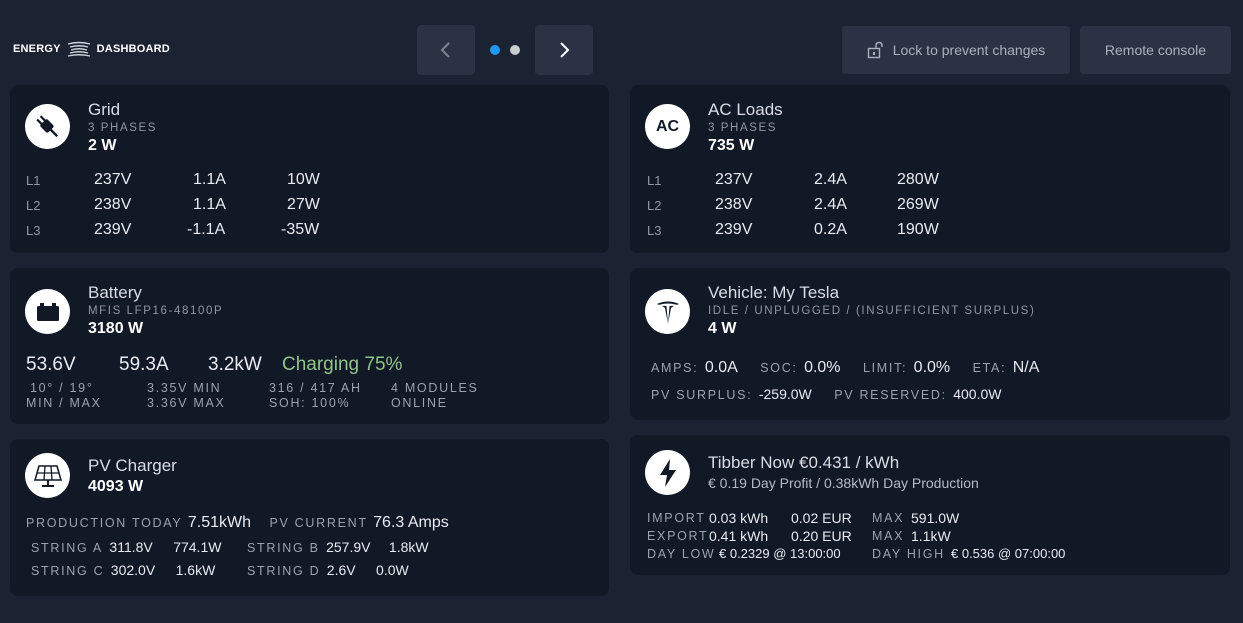  What do you see at coordinates (51, 364) in the screenshot?
I see `battery-voltage: 53.6V` at bounding box center [51, 364].